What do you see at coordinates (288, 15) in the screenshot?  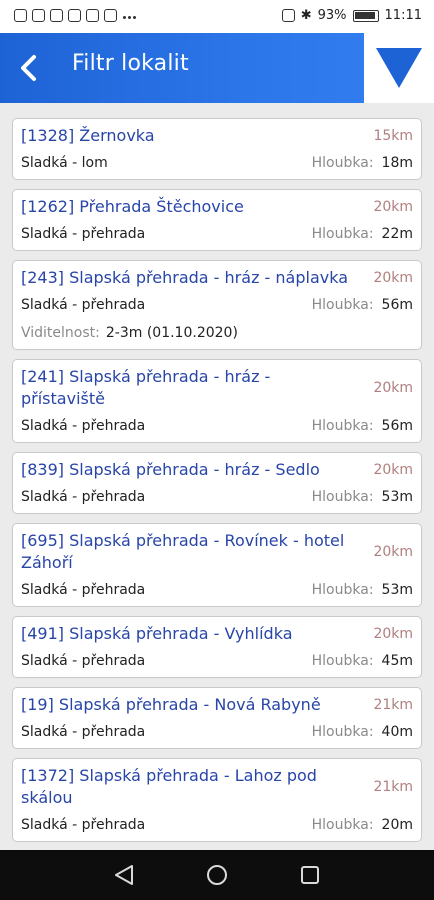 I see `nfc-icon` at bounding box center [288, 15].